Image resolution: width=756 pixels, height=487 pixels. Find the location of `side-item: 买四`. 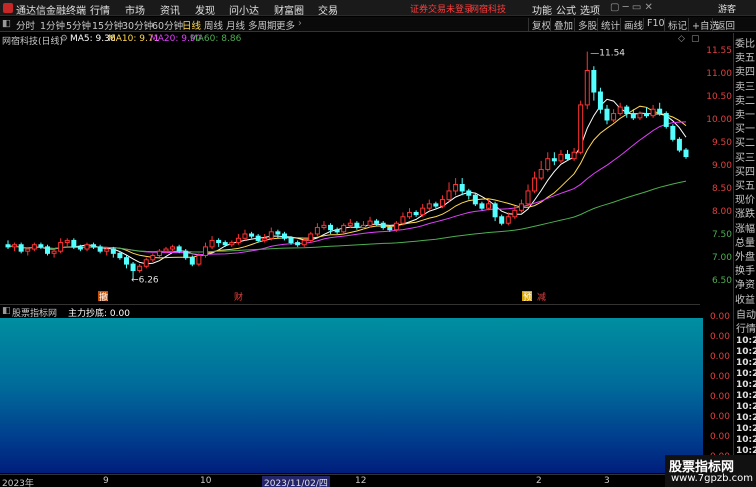

side-item: 买四 is located at coordinates (745, 172).